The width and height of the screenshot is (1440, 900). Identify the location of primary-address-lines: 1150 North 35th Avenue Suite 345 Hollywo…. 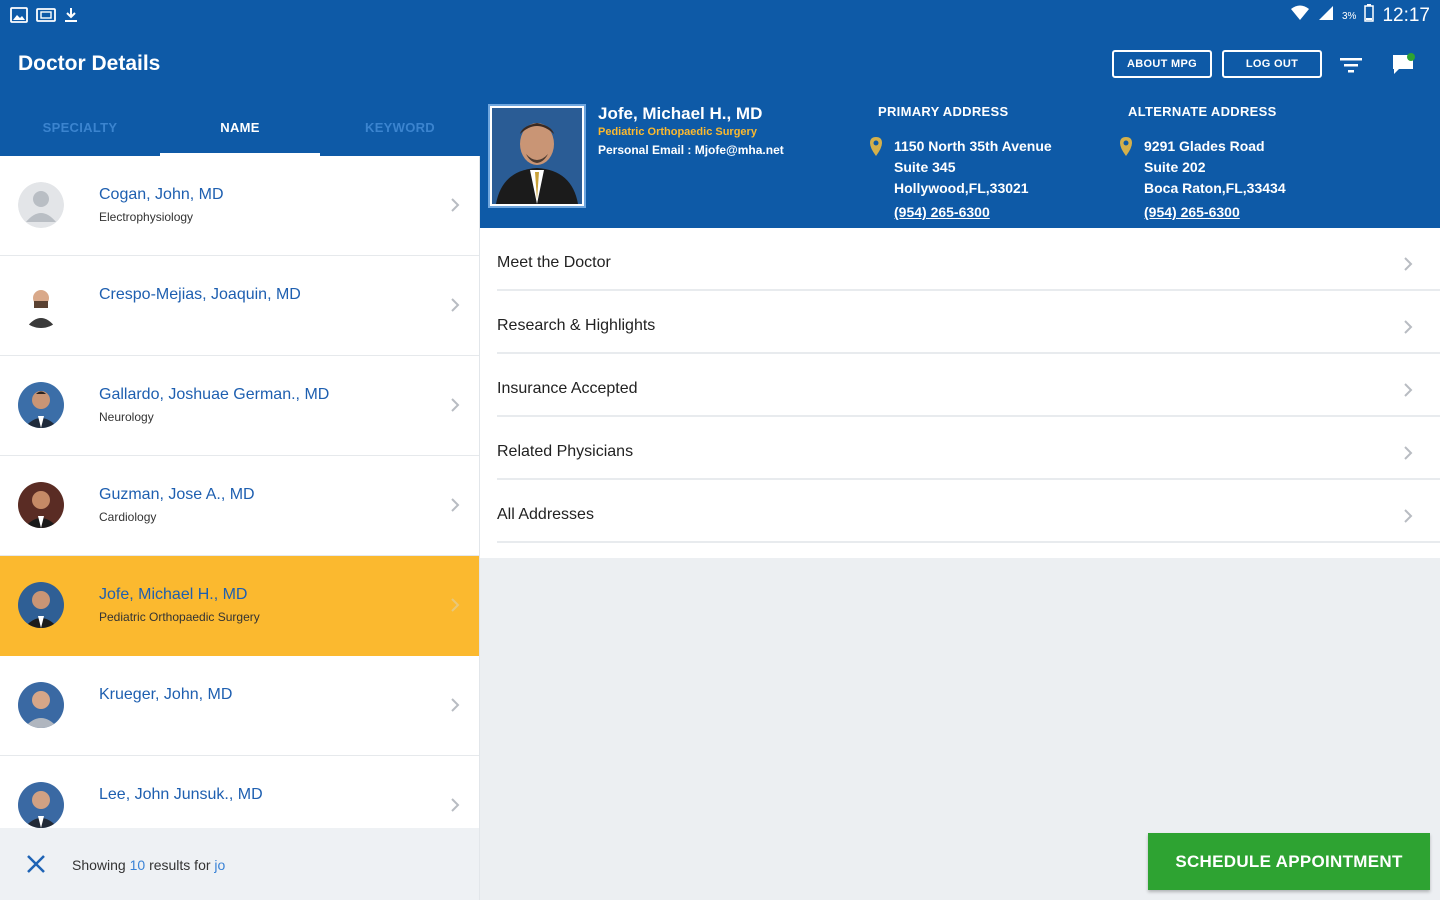
(1004, 167).